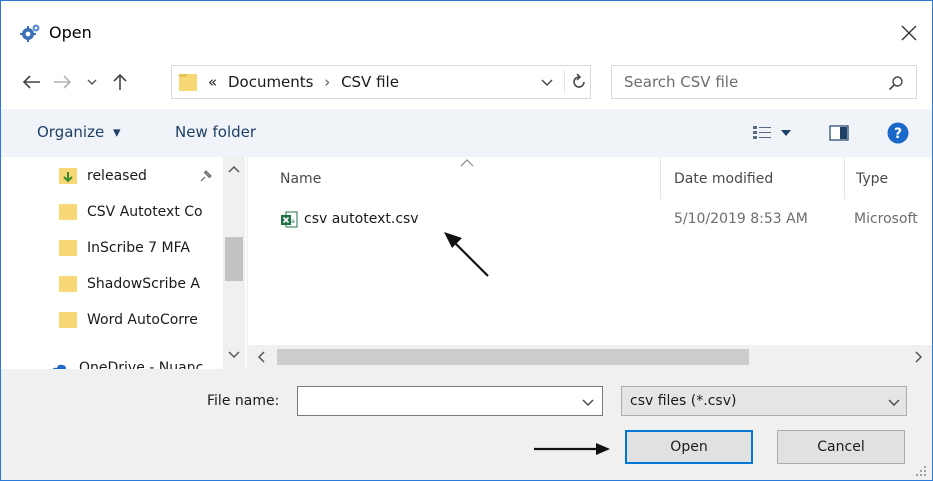 The height and width of the screenshot is (481, 933). I want to click on back-arrow-icon, so click(31, 82).